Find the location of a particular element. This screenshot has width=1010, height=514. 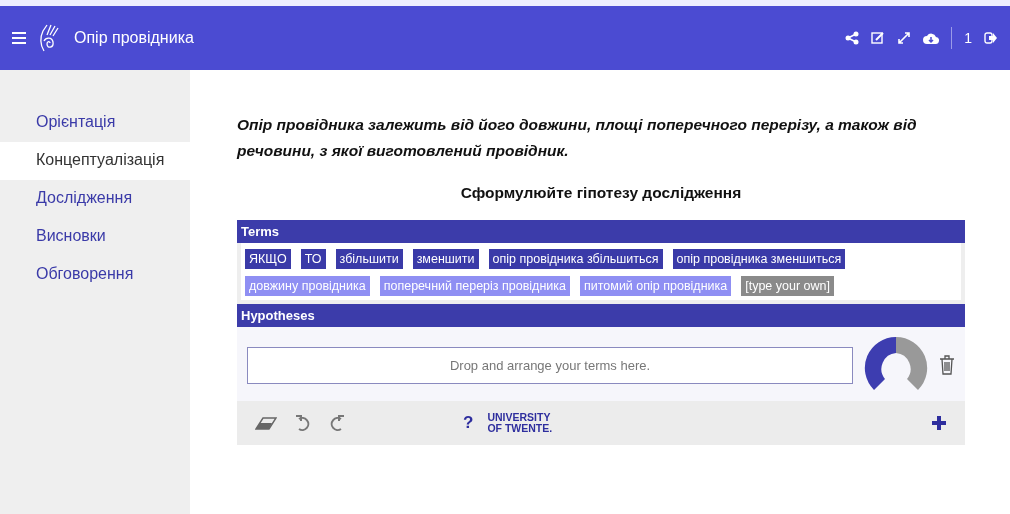

eraser-icon is located at coordinates (266, 423).